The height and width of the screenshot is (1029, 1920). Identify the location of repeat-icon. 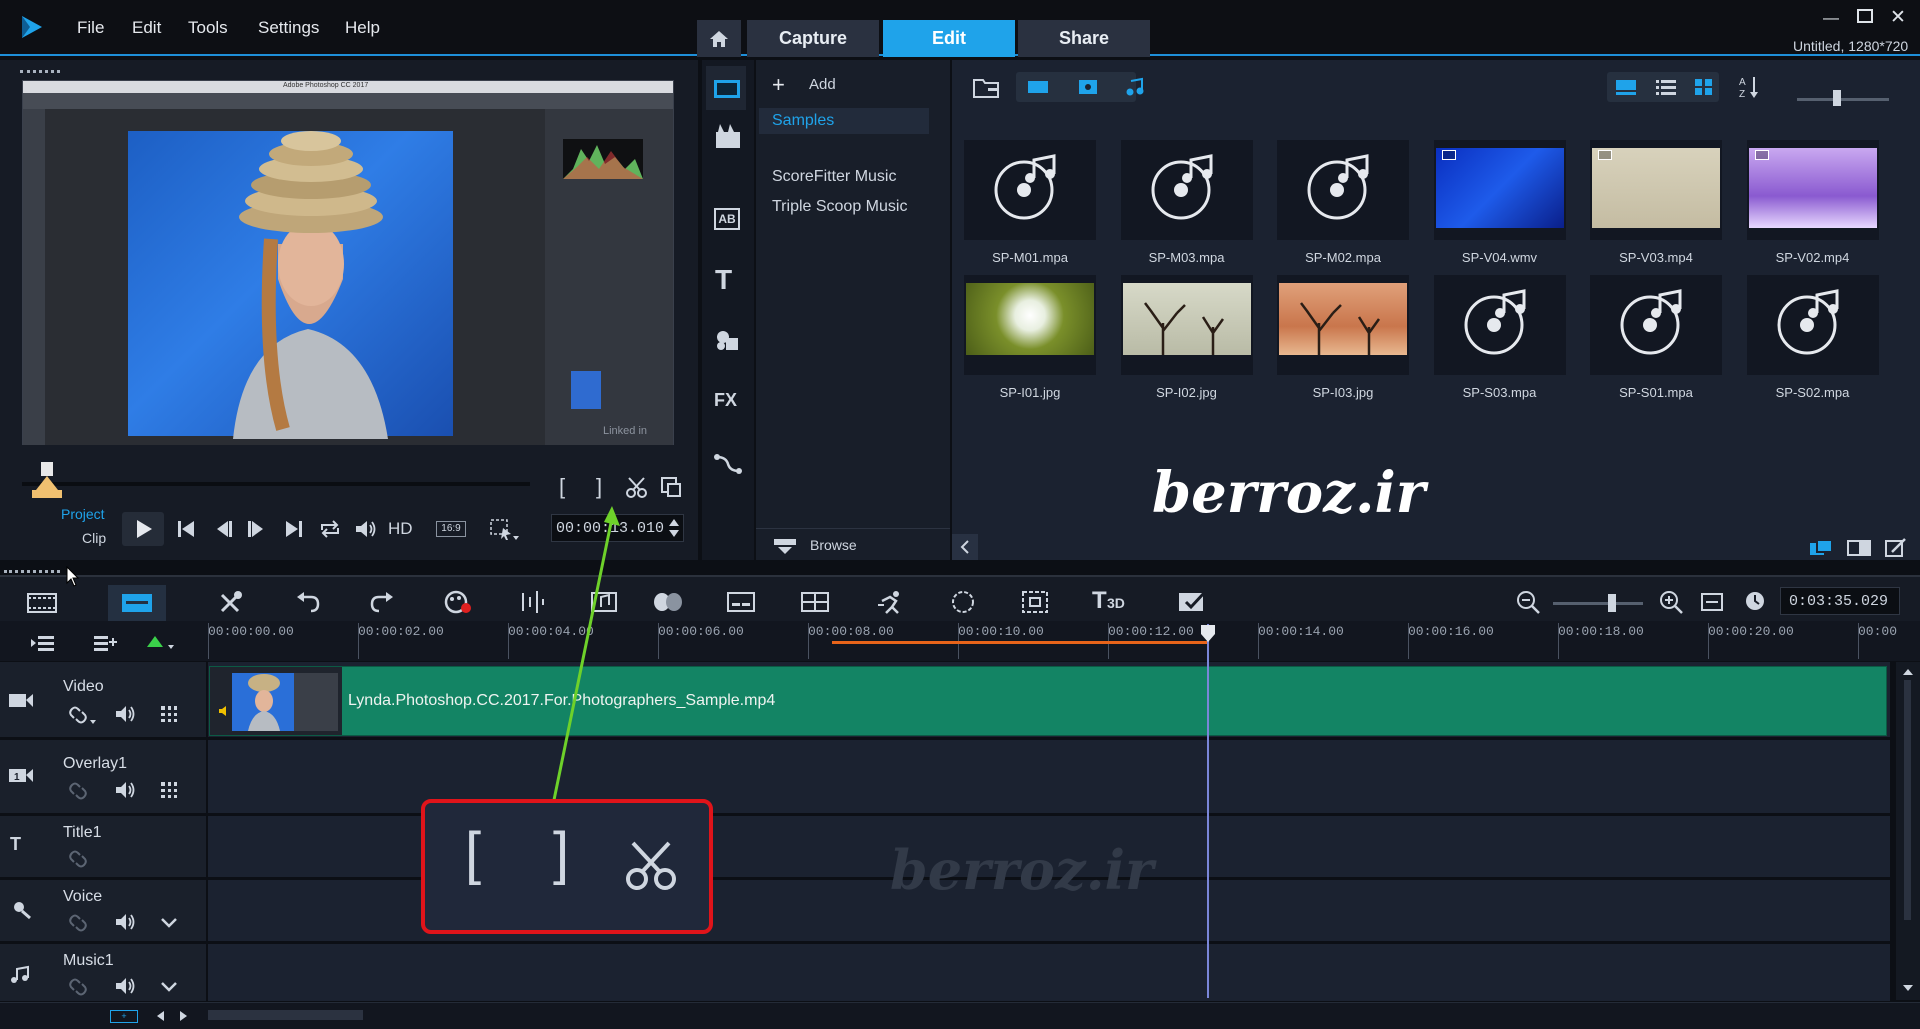
(330, 529).